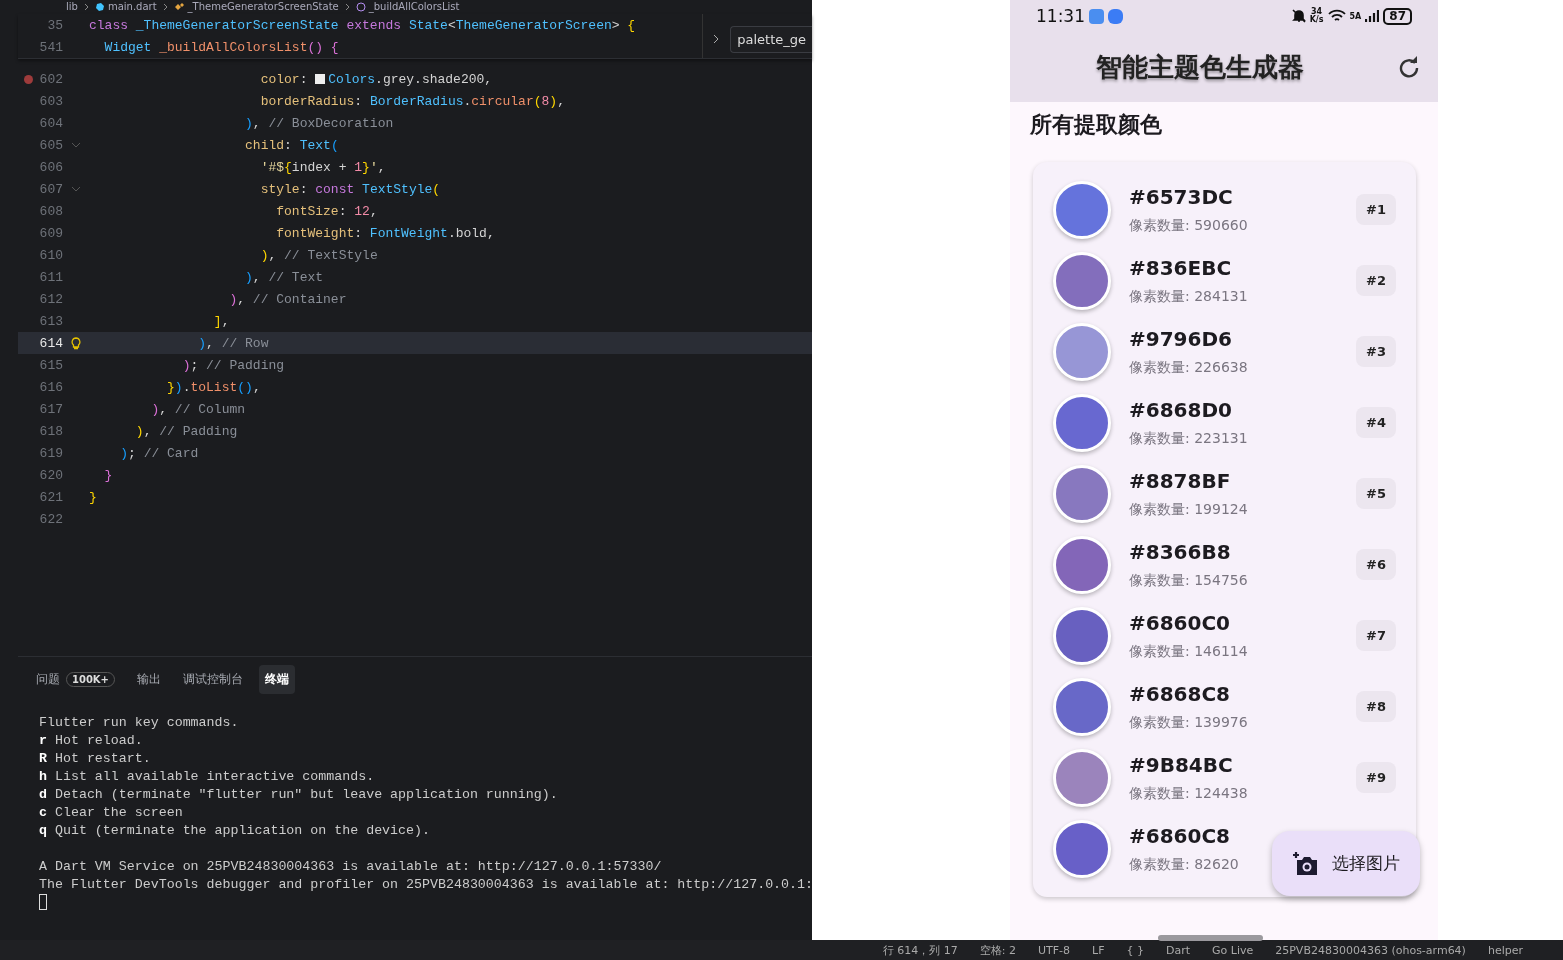  Describe the element at coordinates (51, 321) in the screenshot. I see `line-number: 613` at that location.